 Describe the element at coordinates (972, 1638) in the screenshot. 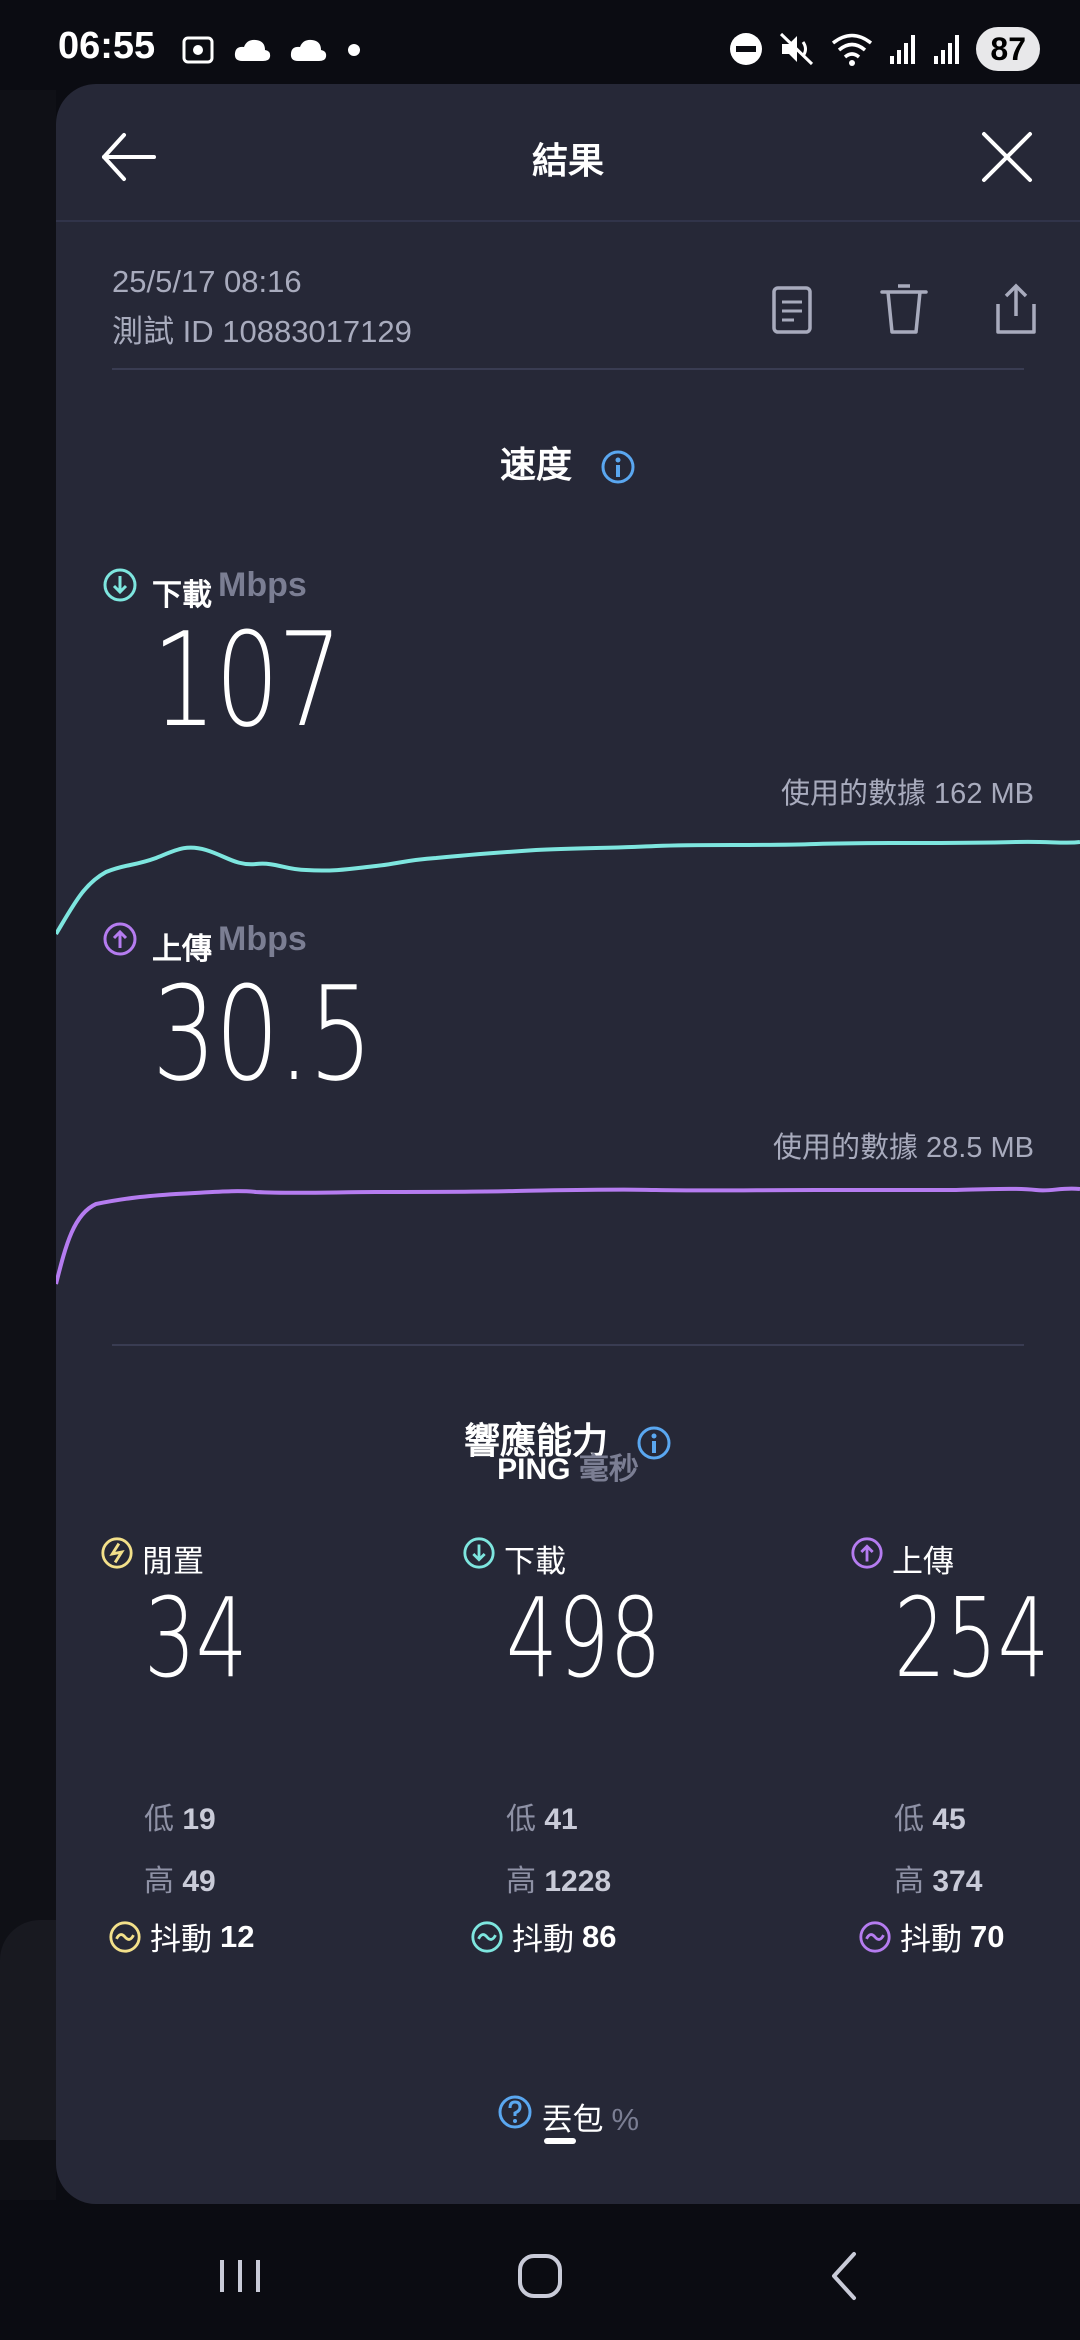

I see `ping-upload-value: 254` at that location.